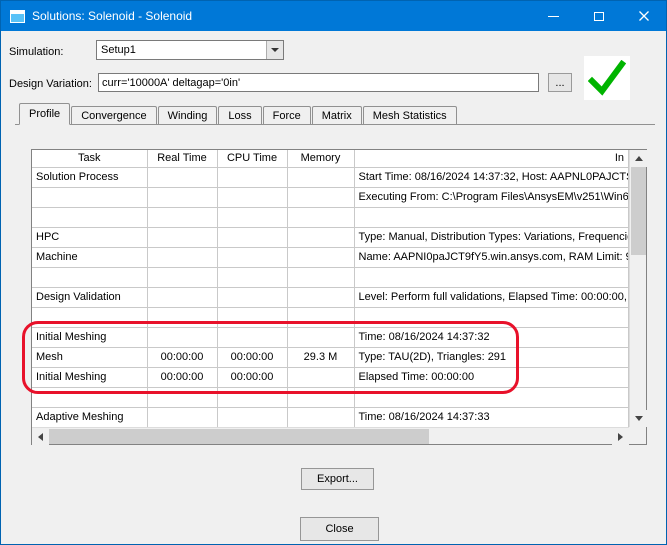  I want to click on tab-loss: Loss, so click(240, 115).